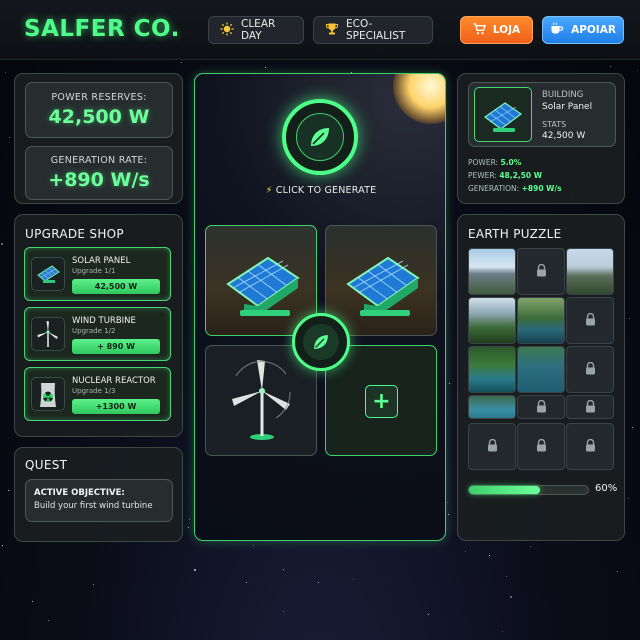 This screenshot has height=640, width=640. I want to click on shop-button: LOJA, so click(496, 30).